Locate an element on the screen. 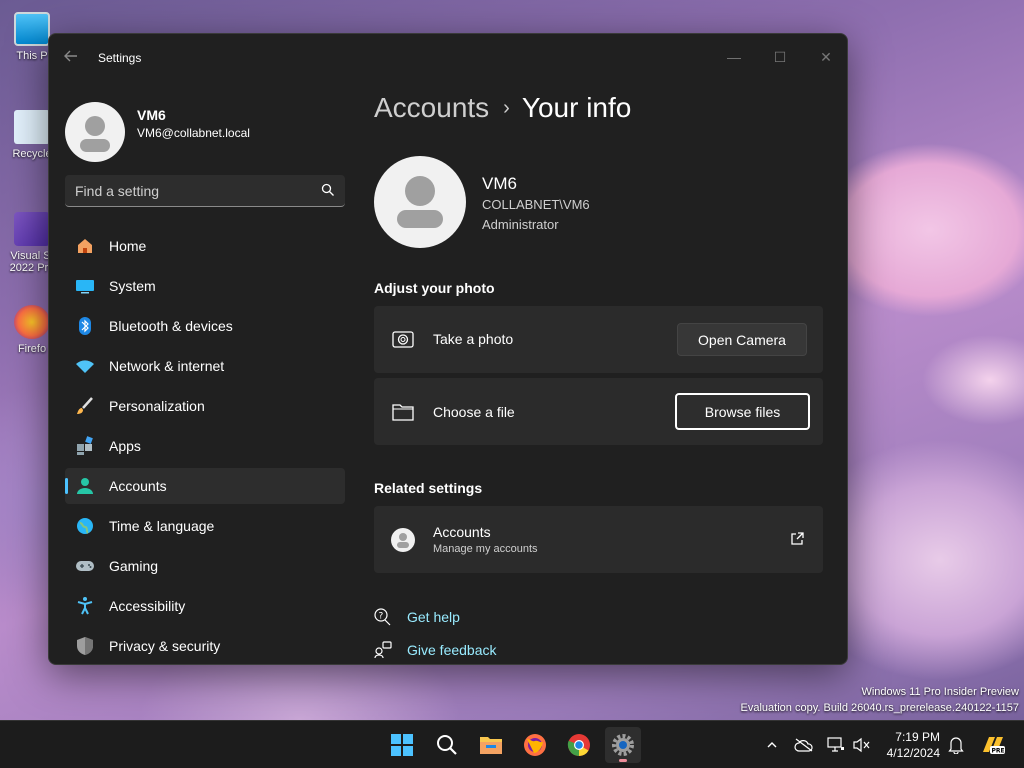 The image size is (1024, 768). build-watermark-line1: Windows 11 Pro Insider Preview is located at coordinates (940, 692).